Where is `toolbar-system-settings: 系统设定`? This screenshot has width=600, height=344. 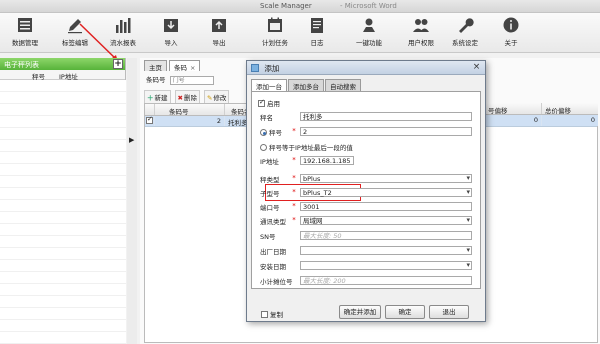 toolbar-system-settings: 系统设定 is located at coordinates (465, 31).